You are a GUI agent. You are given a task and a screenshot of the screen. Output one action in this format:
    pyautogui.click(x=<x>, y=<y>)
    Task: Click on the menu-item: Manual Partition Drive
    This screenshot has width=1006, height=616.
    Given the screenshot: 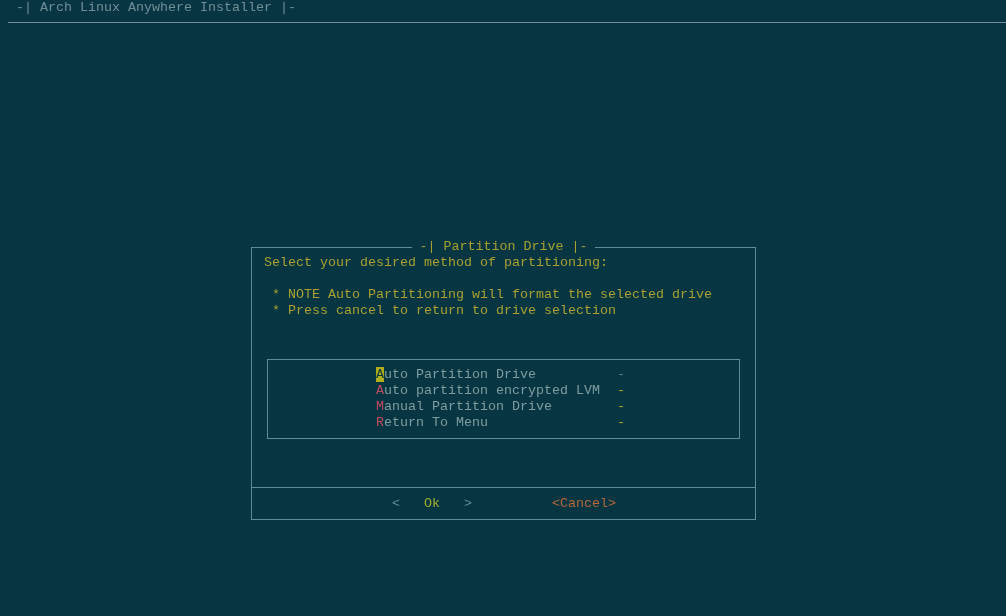 What is the action you would take?
    pyautogui.click(x=496, y=407)
    